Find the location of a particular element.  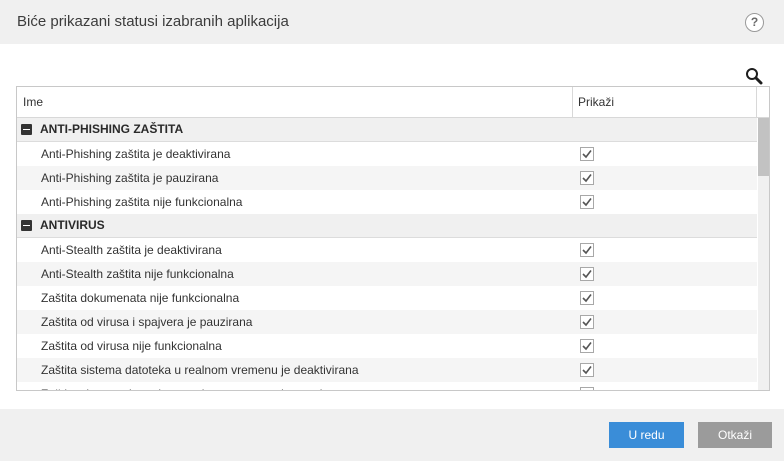

help-button: ? is located at coordinates (754, 22).